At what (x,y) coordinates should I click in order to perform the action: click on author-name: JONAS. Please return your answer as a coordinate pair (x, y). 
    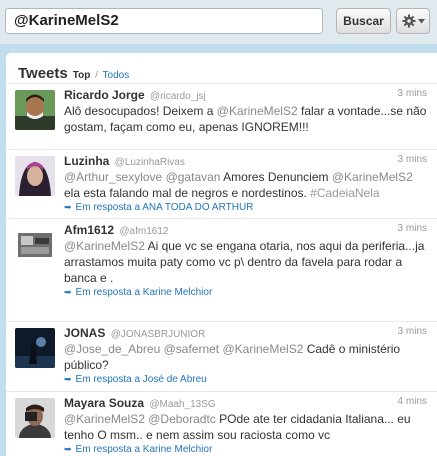
    Looking at the image, I should click on (84, 333).